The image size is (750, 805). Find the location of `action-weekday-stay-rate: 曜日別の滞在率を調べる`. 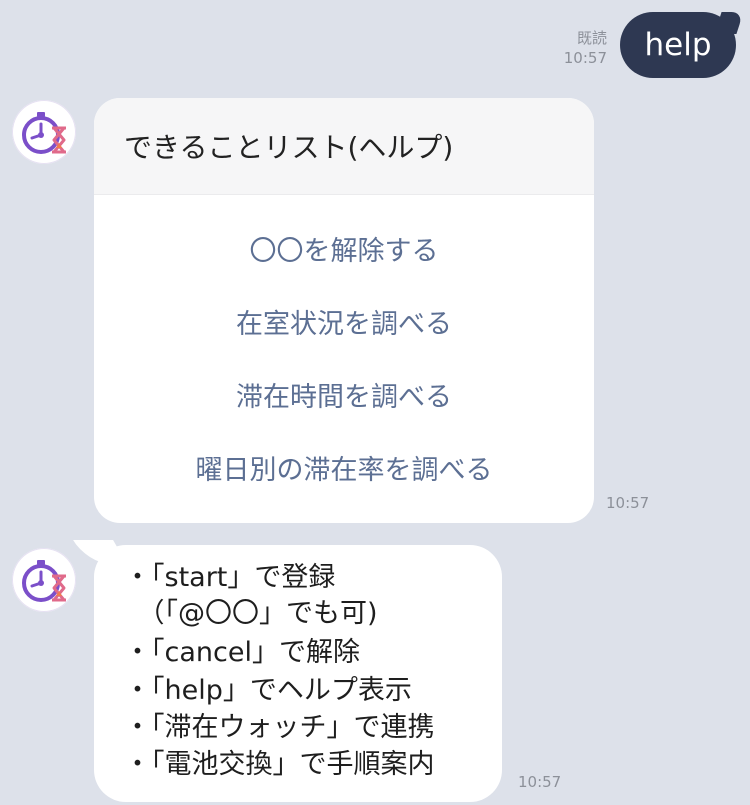

action-weekday-stay-rate: 曜日別の滞在率を調べる is located at coordinates (344, 467).